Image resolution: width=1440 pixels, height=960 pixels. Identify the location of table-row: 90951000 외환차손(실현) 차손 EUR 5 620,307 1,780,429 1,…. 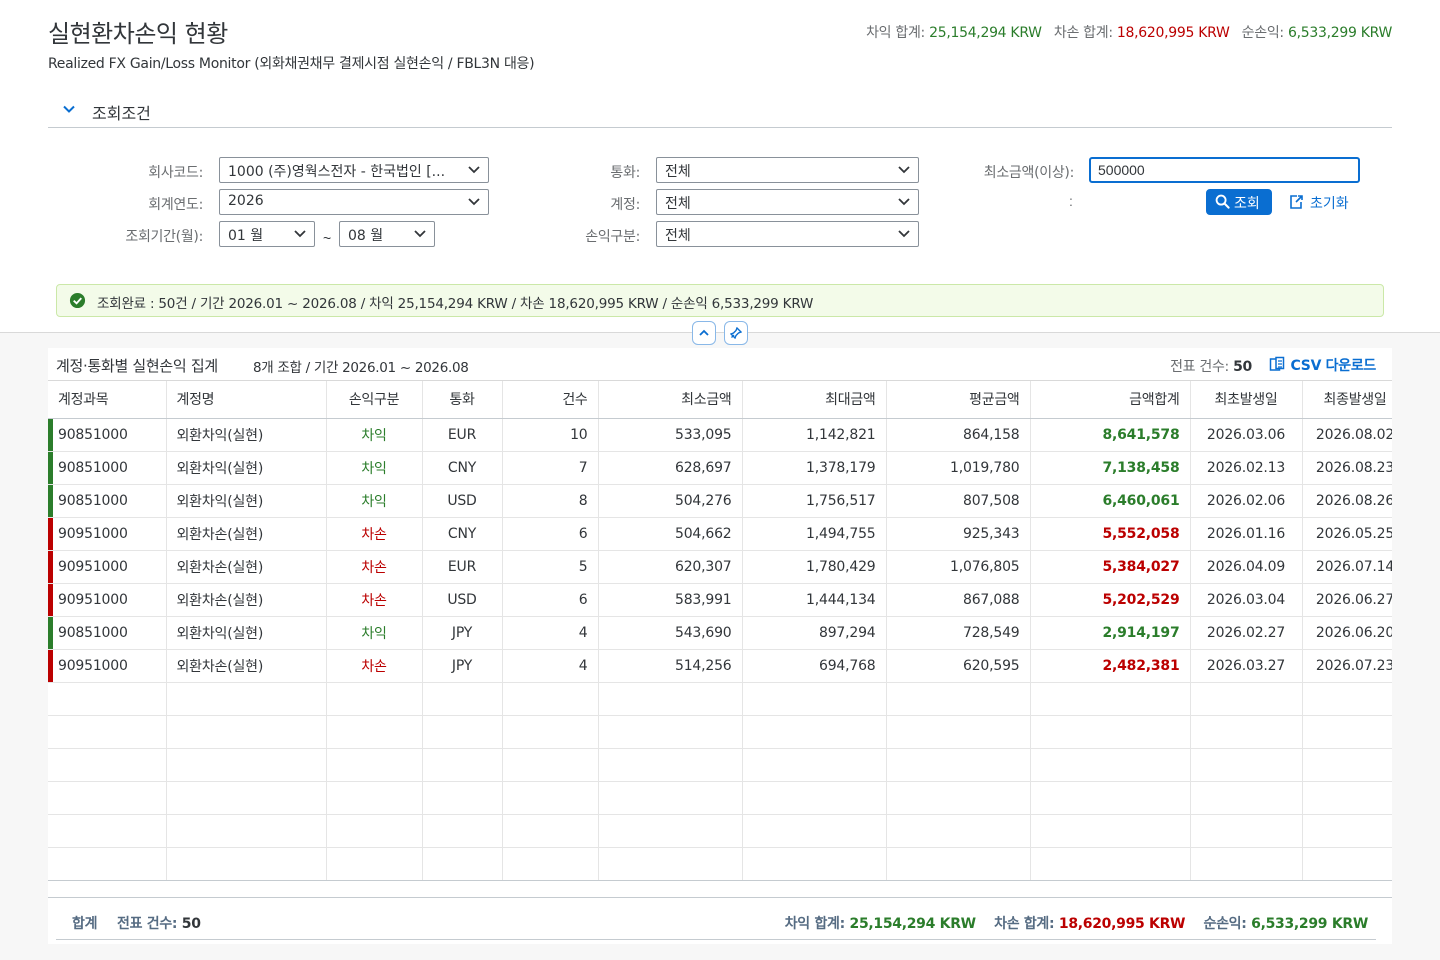
(720, 567).